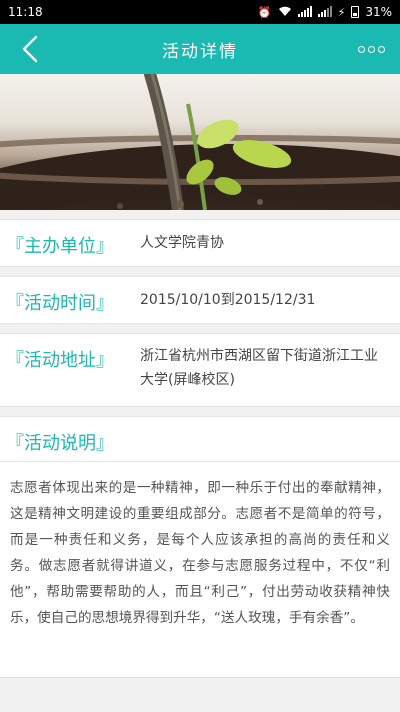  Describe the element at coordinates (259, 368) in the screenshot. I see `address-value: 浙江省杭州市西湖区留下街道浙江工业大学(屏峰校区)` at that location.